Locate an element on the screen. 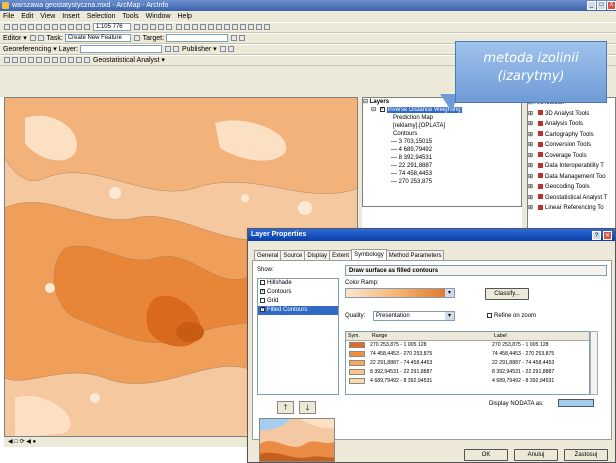  layer-visibility-checkbox: ✓ is located at coordinates (382, 109).